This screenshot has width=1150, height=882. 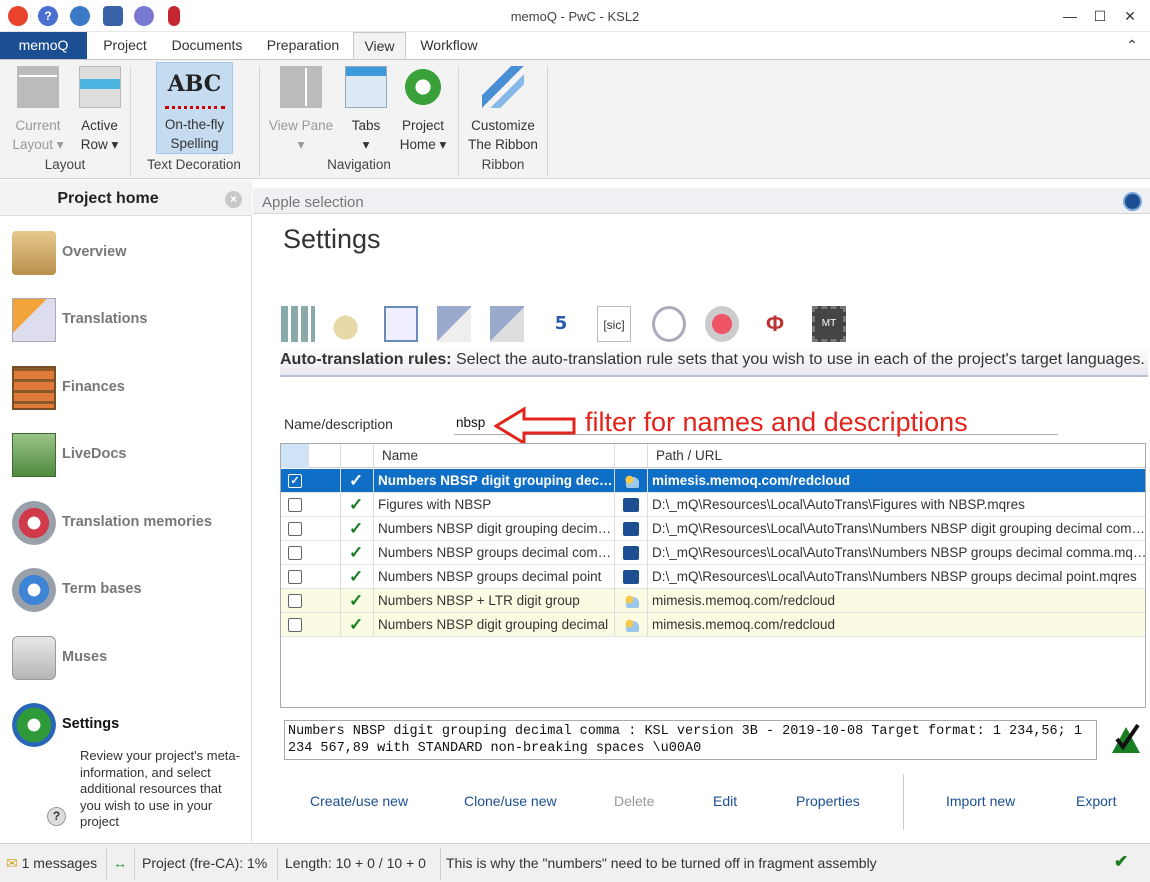 What do you see at coordinates (494, 456) in the screenshot?
I see `header-name: Name` at bounding box center [494, 456].